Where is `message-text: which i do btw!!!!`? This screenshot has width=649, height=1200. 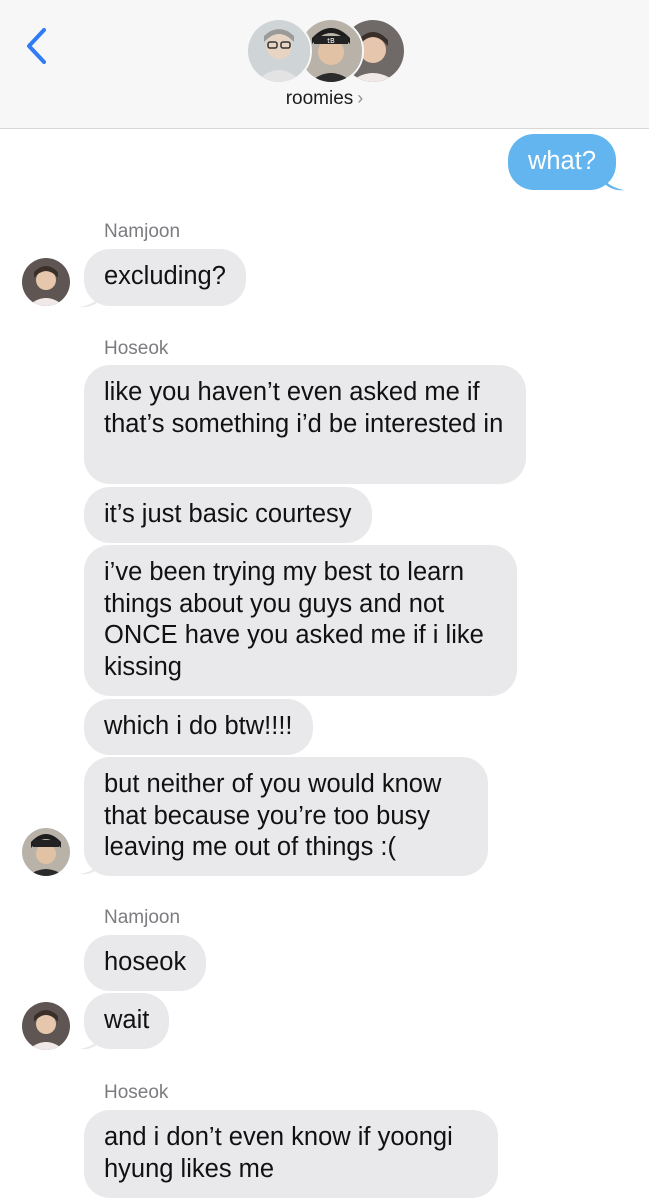
message-text: which i do btw!!!! is located at coordinates (198, 726).